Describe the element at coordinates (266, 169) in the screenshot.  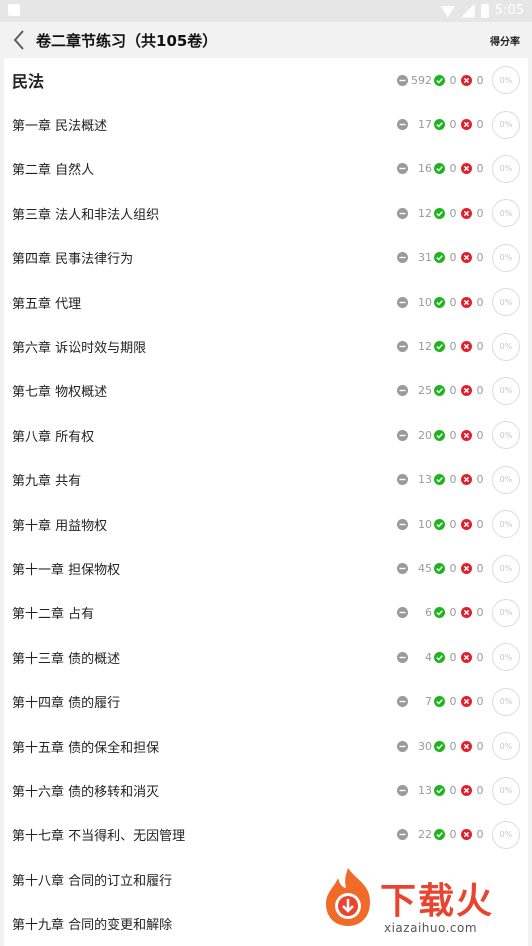
I see `chapter-row: 第二章 自然人 16 0 0 0%` at that location.